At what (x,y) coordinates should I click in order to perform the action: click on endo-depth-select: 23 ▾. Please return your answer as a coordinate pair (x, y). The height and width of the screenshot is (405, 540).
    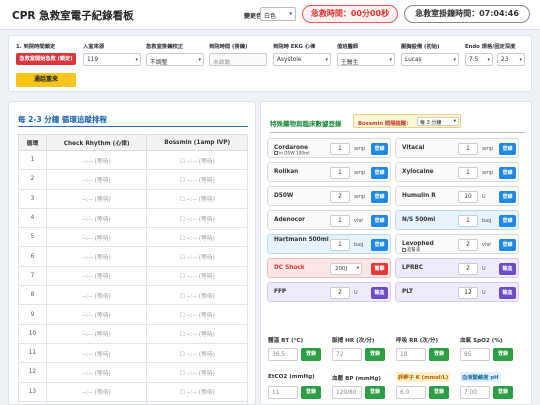
    Looking at the image, I should click on (511, 59).